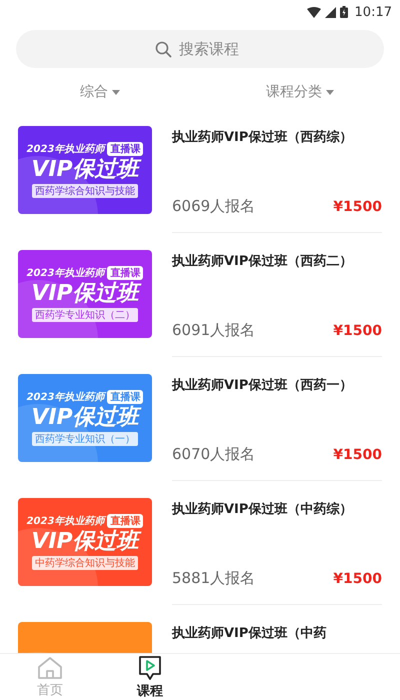 Image resolution: width=400 pixels, height=700 pixels. I want to click on battery-icon, so click(344, 12).